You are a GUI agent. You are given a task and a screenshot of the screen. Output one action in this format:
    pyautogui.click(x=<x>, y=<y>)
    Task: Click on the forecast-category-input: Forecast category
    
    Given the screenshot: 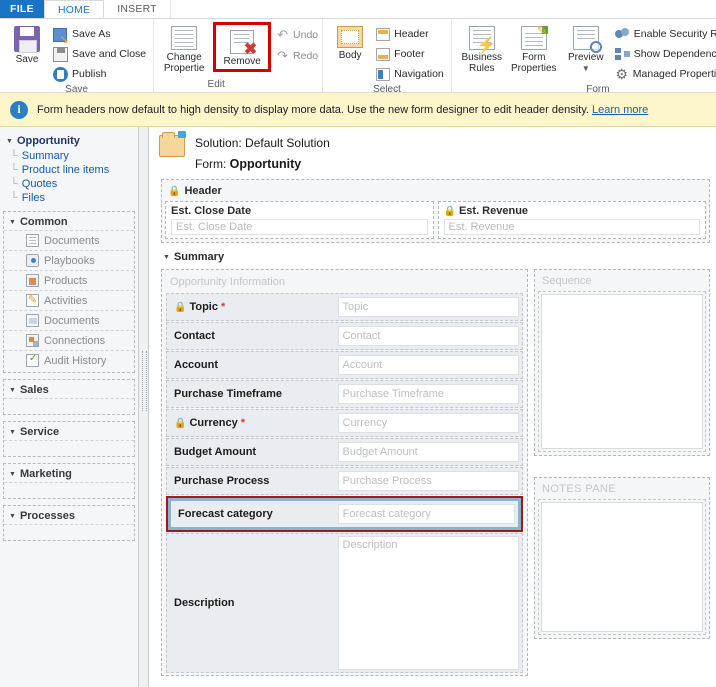 What is the action you would take?
    pyautogui.click(x=426, y=514)
    